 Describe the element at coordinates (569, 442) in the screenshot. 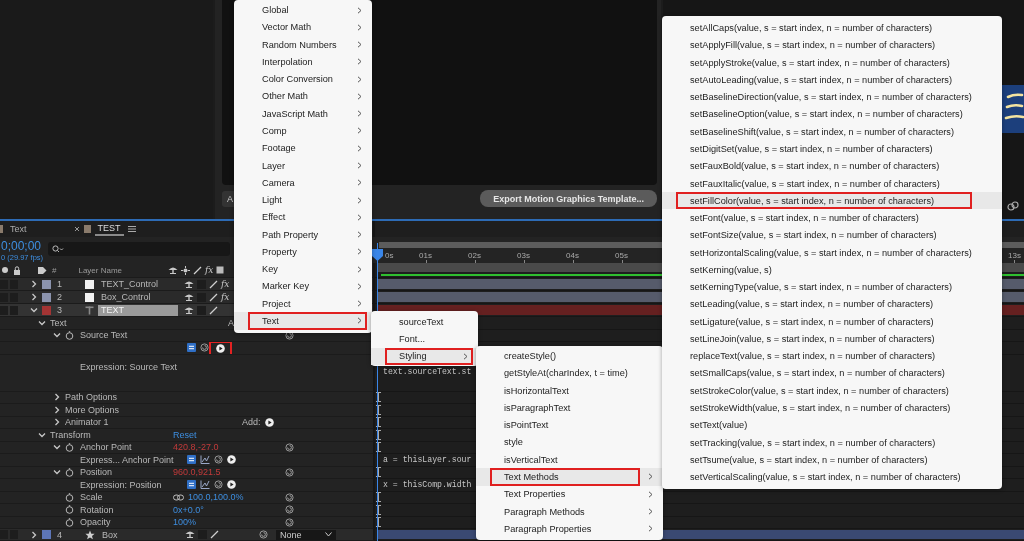

I see `menu-item: style` at that location.